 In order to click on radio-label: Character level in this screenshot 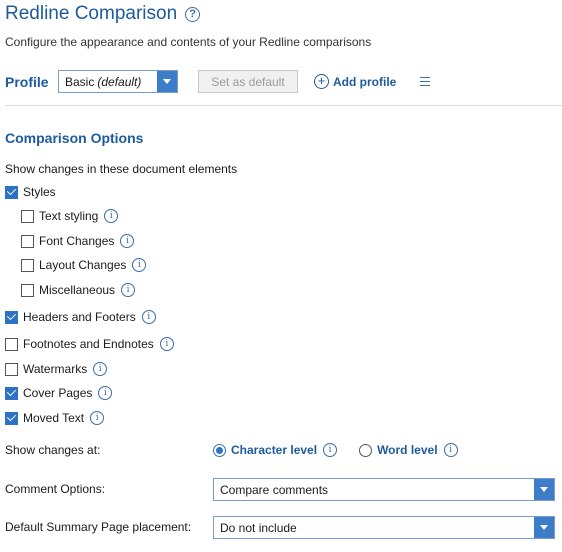, I will do `click(274, 450)`.